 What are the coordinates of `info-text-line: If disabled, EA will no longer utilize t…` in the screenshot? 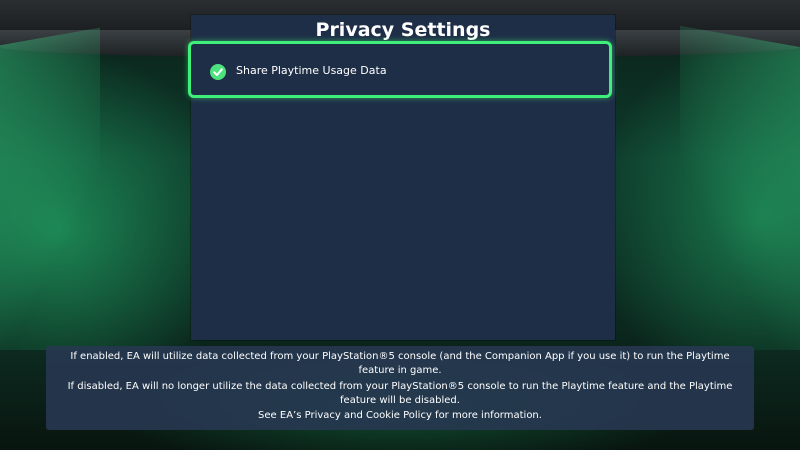 It's located at (400, 386).